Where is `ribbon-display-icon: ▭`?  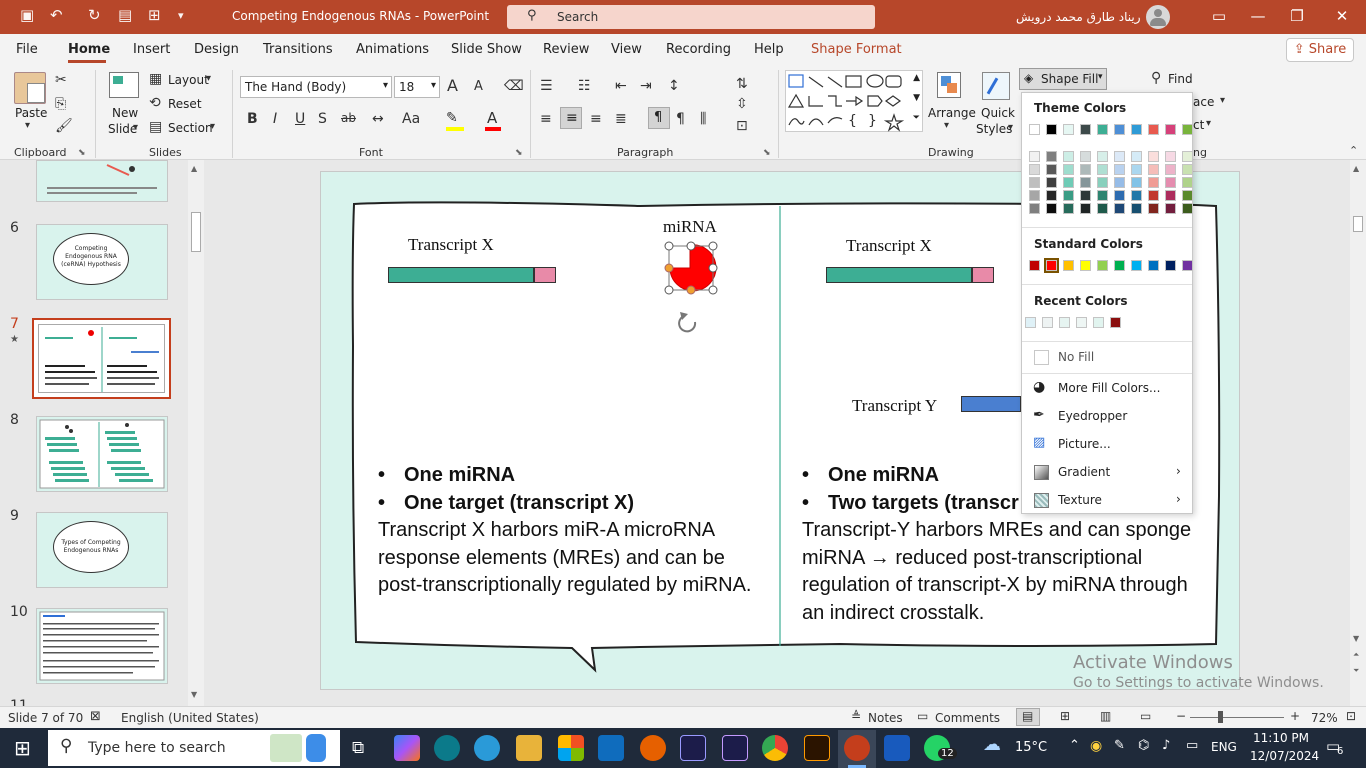
ribbon-display-icon: ▭ is located at coordinates (1219, 17).